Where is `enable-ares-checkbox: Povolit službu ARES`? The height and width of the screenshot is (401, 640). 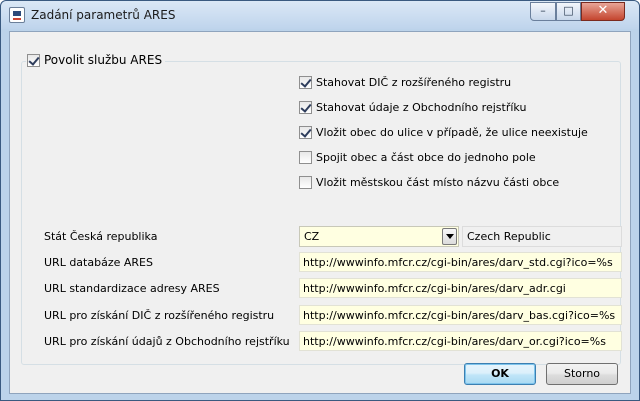 enable-ares-checkbox: Povolit službu ARES is located at coordinates (96, 60).